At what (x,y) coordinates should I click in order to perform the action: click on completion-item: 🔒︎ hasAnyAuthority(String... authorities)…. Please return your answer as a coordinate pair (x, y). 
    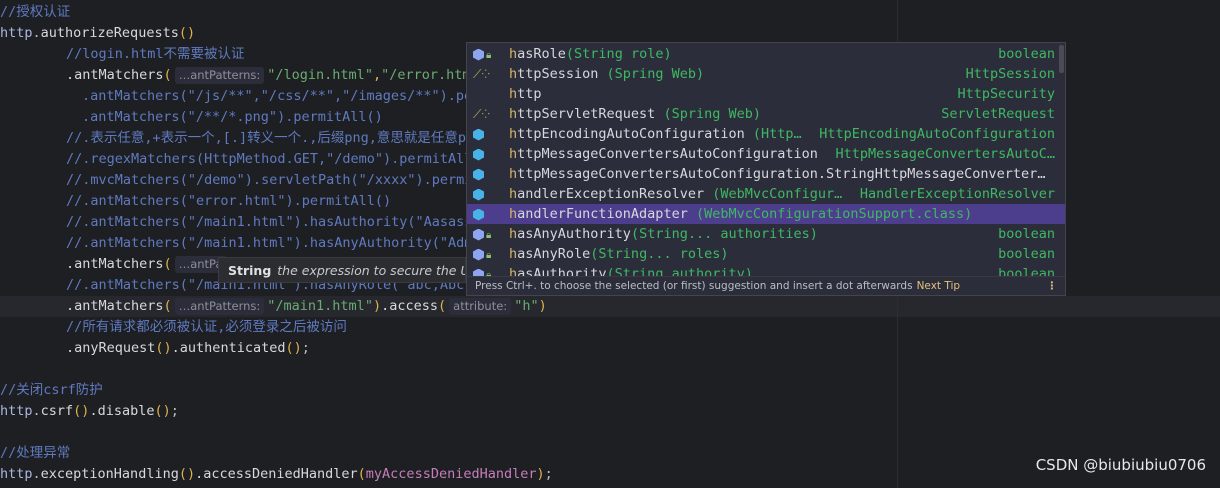
    Looking at the image, I should click on (766, 234).